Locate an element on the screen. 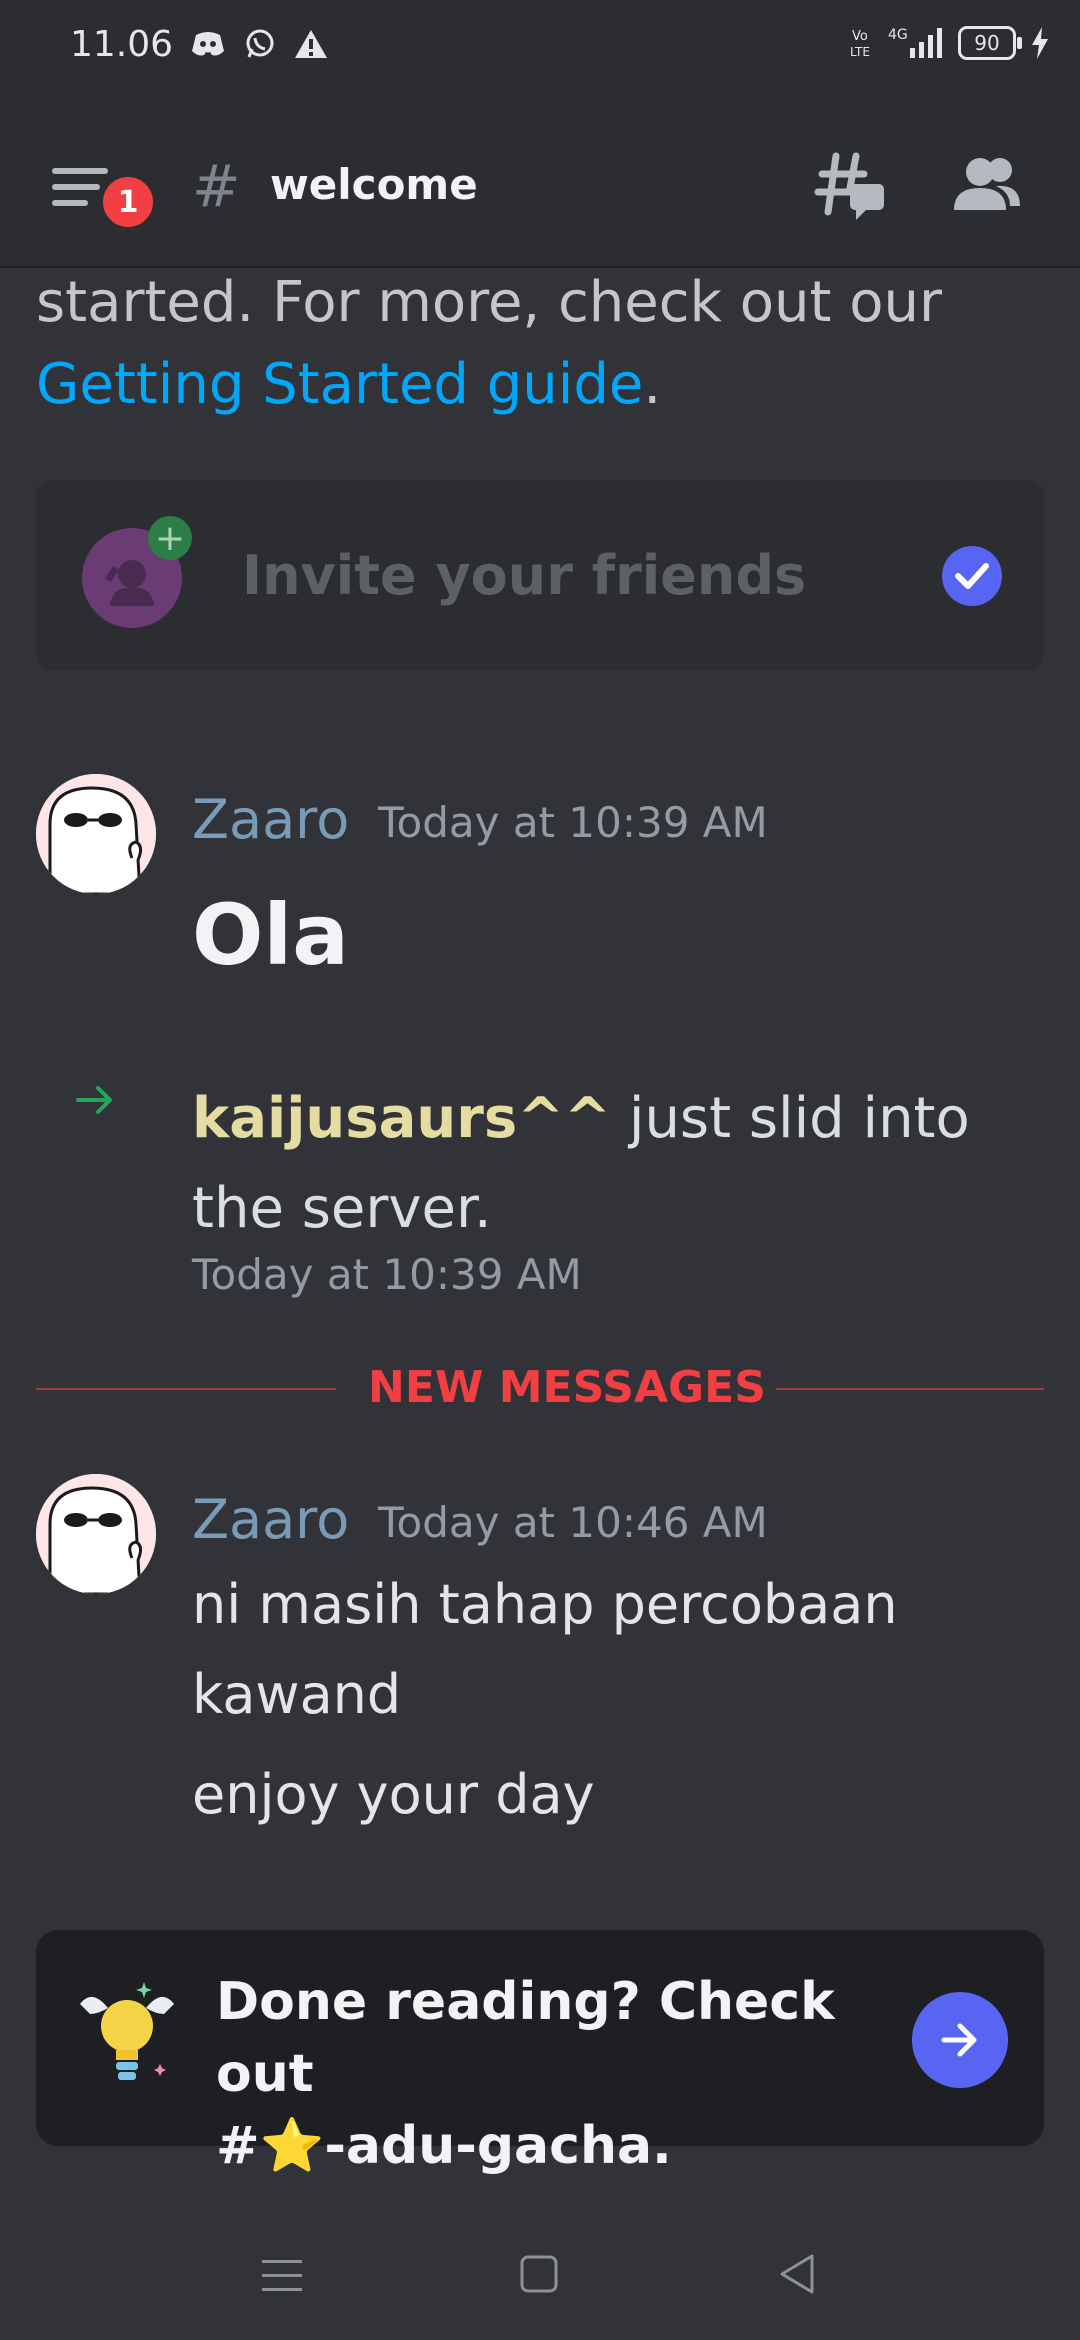  channel-header: # welcome is located at coordinates (540, 182).